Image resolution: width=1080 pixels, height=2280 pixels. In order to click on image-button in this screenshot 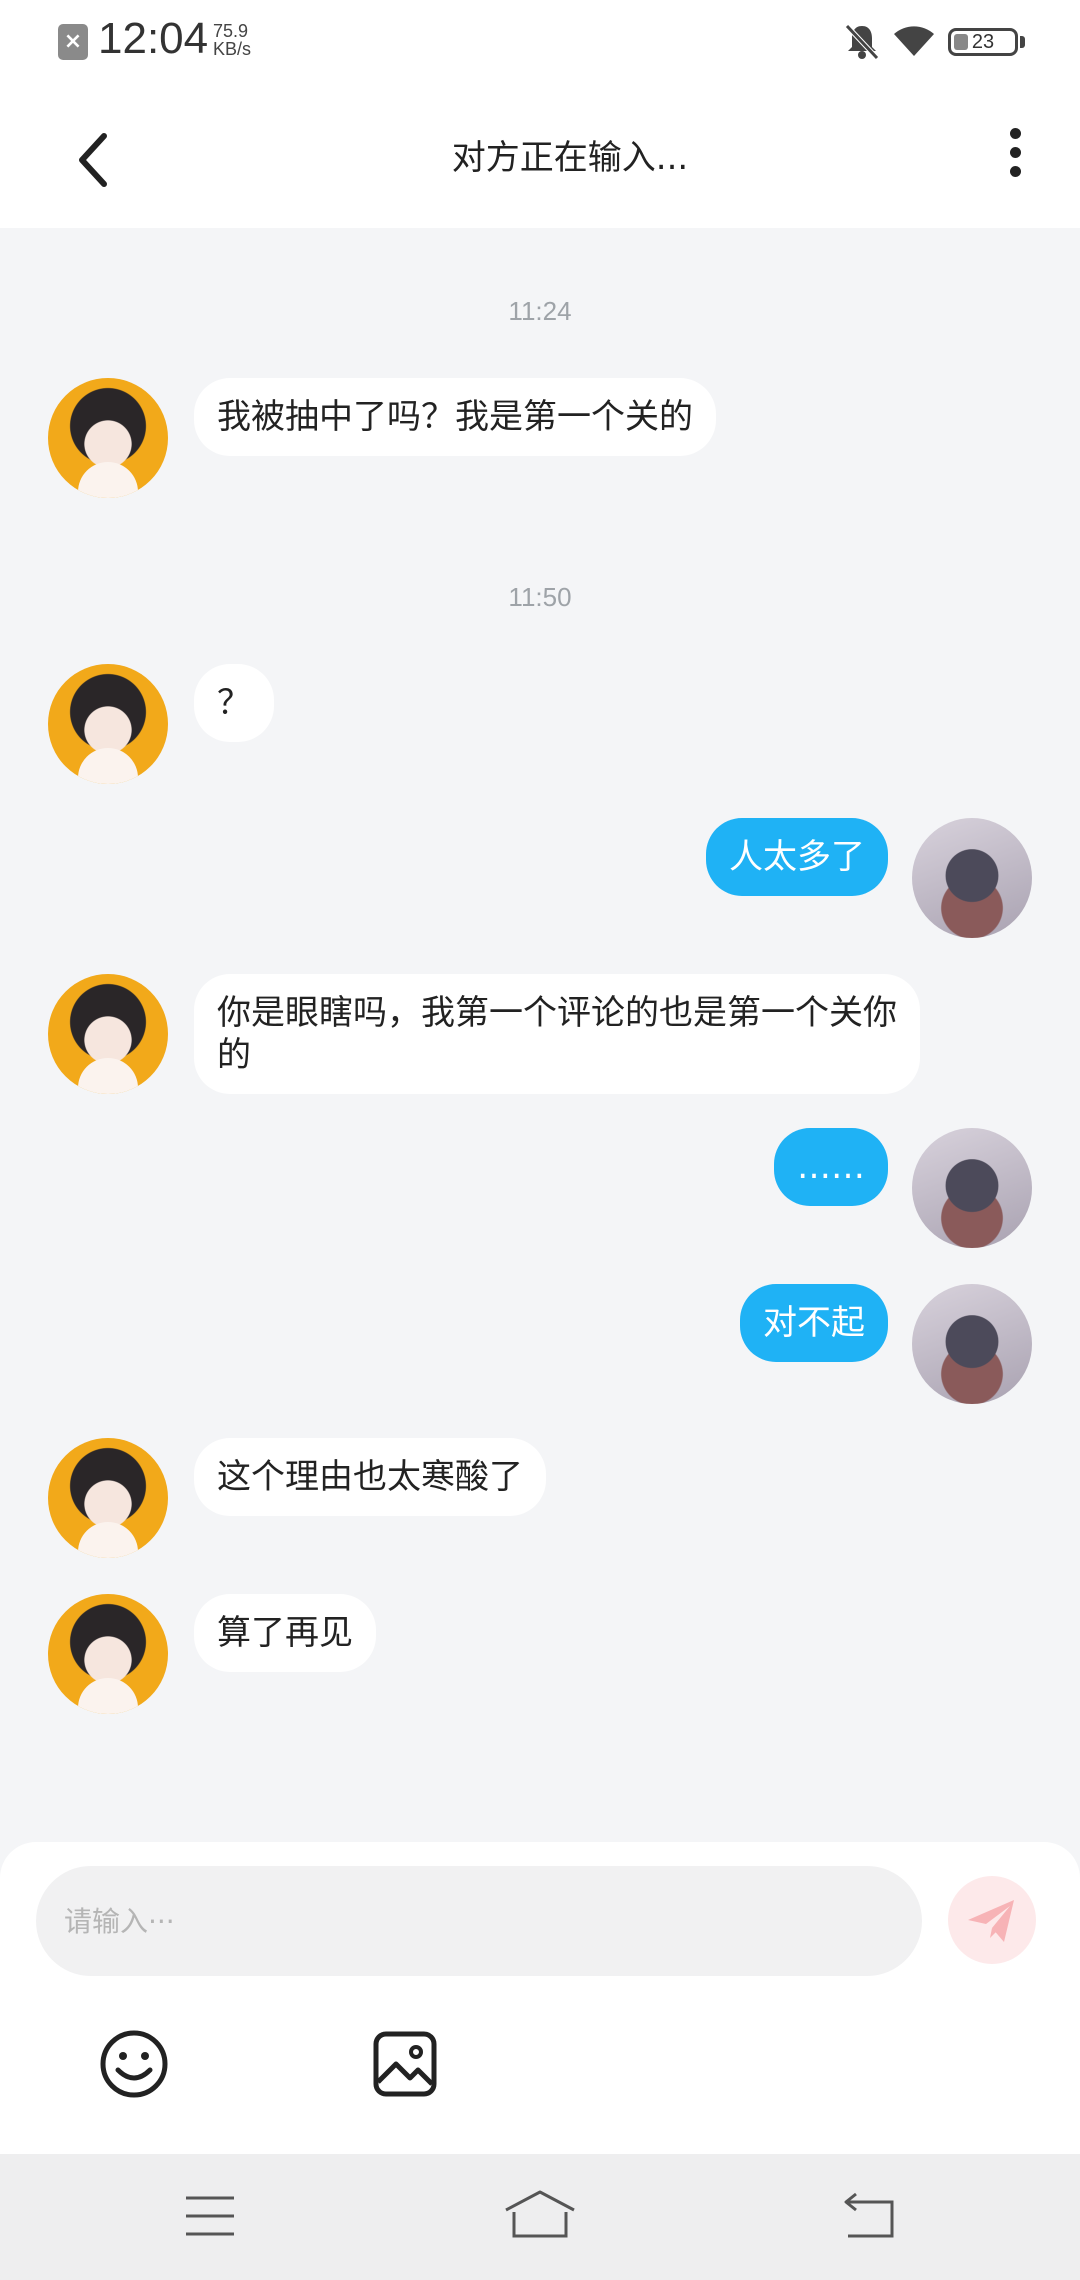, I will do `click(405, 2064)`.